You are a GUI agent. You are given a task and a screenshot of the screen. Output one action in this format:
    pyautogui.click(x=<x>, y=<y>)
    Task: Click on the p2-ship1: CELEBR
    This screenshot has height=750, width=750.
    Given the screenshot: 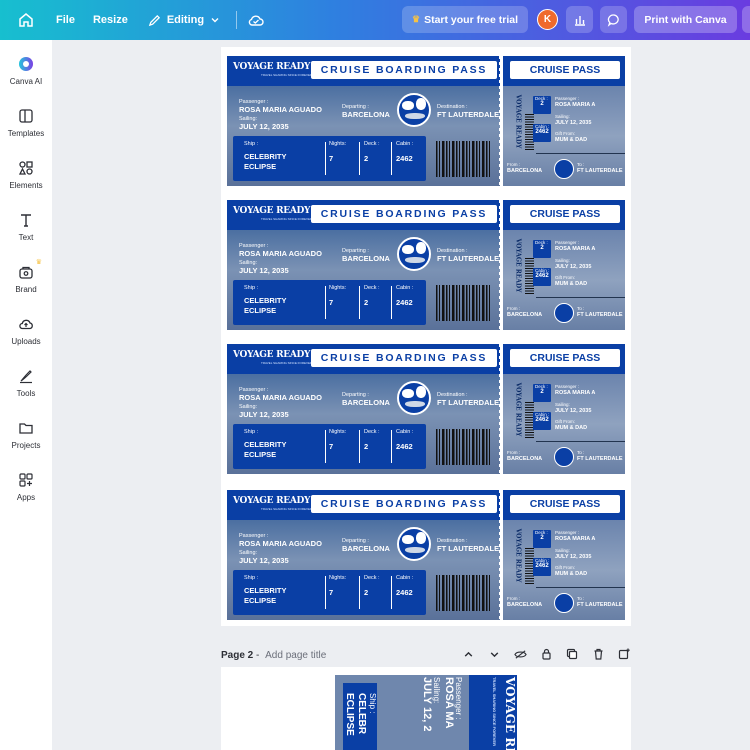 What is the action you would take?
    pyautogui.click(x=361, y=714)
    